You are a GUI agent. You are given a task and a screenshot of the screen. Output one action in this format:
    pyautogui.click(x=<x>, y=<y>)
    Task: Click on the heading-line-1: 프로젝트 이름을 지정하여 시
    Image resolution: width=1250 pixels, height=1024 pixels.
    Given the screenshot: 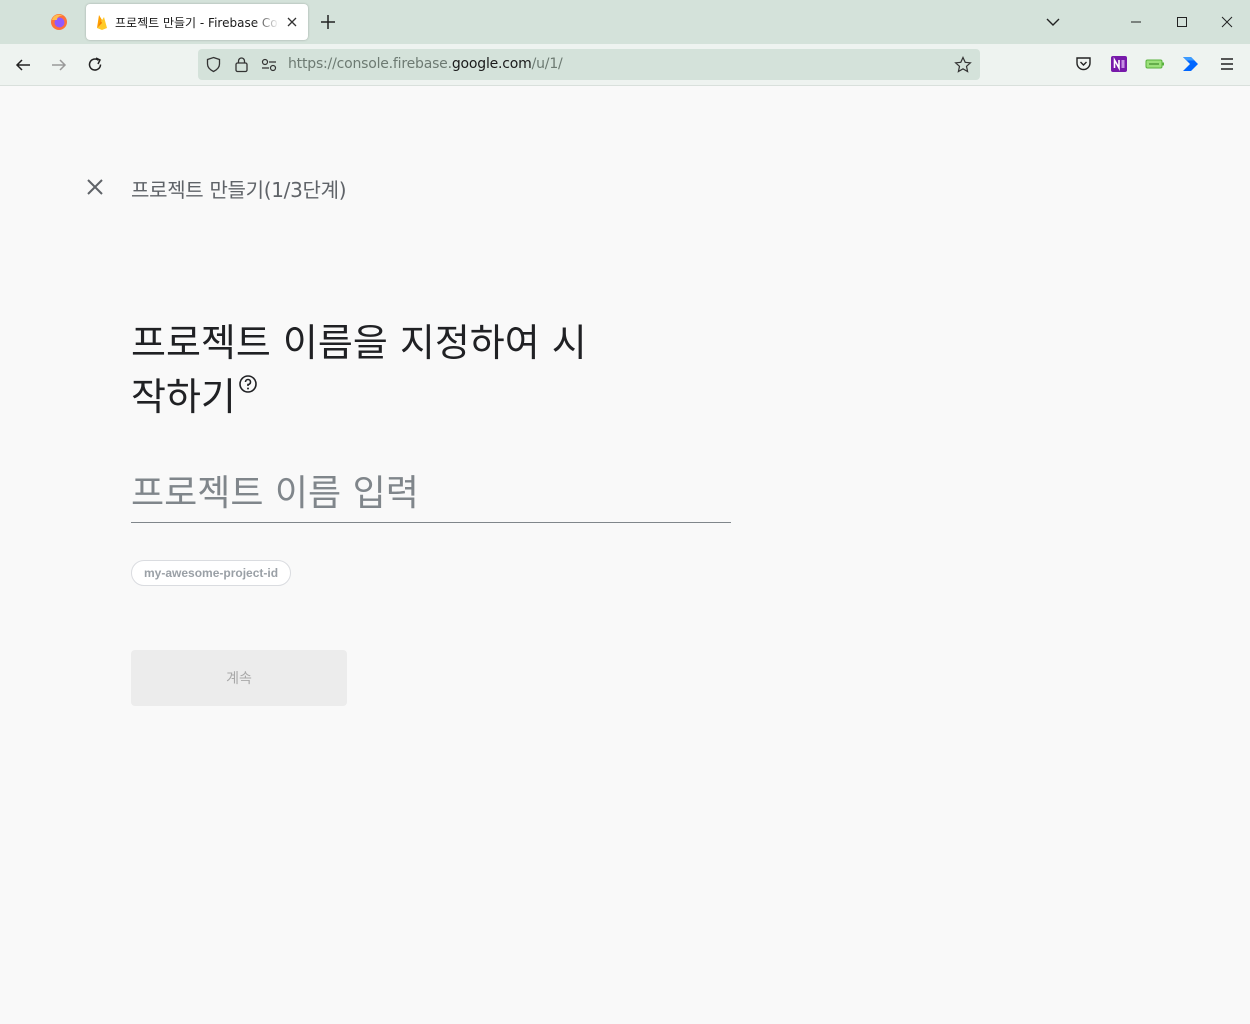 What is the action you would take?
    pyautogui.click(x=359, y=343)
    